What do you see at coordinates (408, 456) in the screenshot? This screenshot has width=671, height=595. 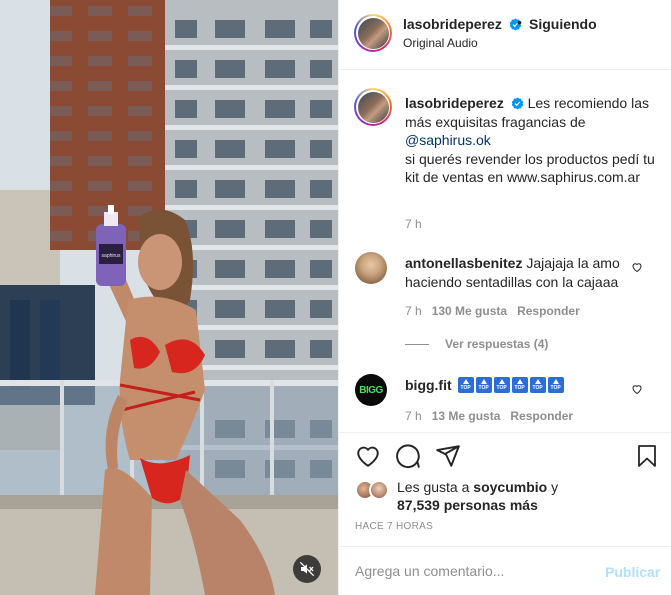 I see `comment-icon` at bounding box center [408, 456].